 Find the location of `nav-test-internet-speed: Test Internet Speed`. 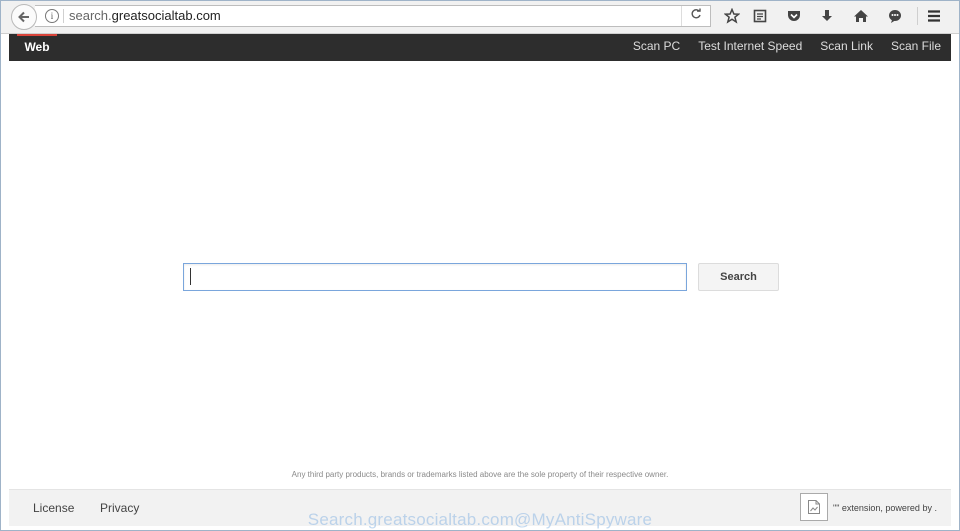

nav-test-internet-speed: Test Internet Speed is located at coordinates (750, 47).